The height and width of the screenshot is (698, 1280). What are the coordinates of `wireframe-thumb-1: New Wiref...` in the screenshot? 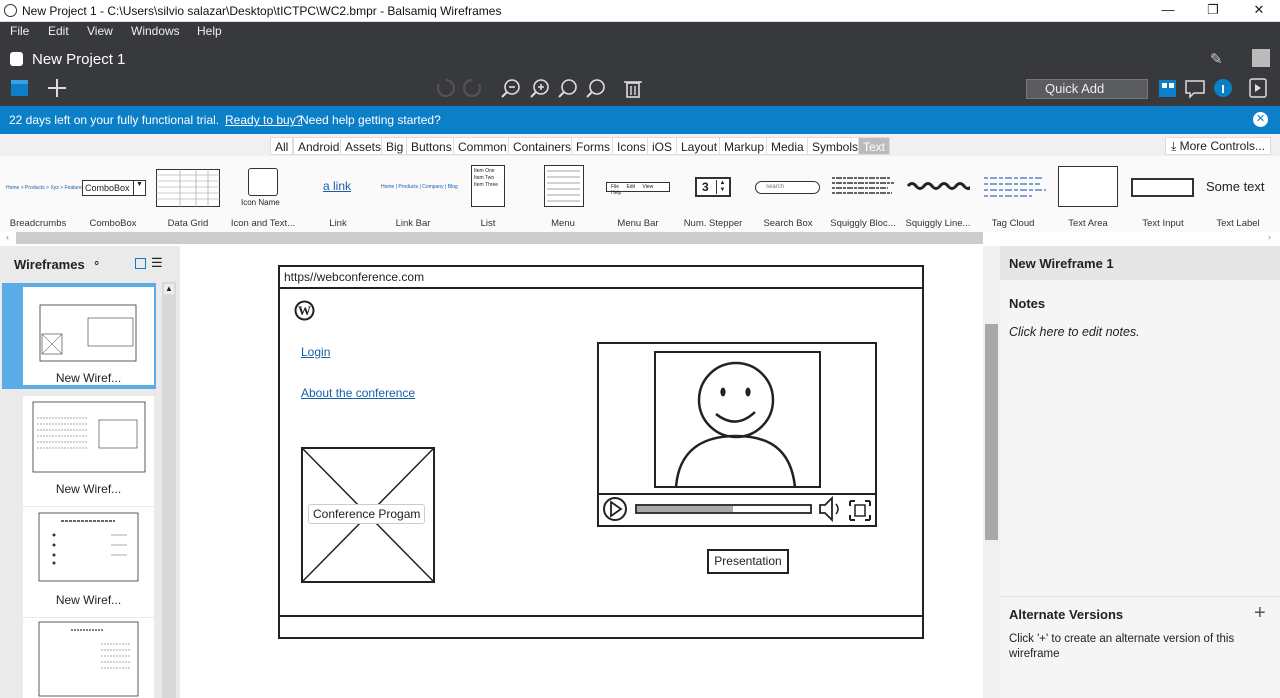 It's located at (88, 336).